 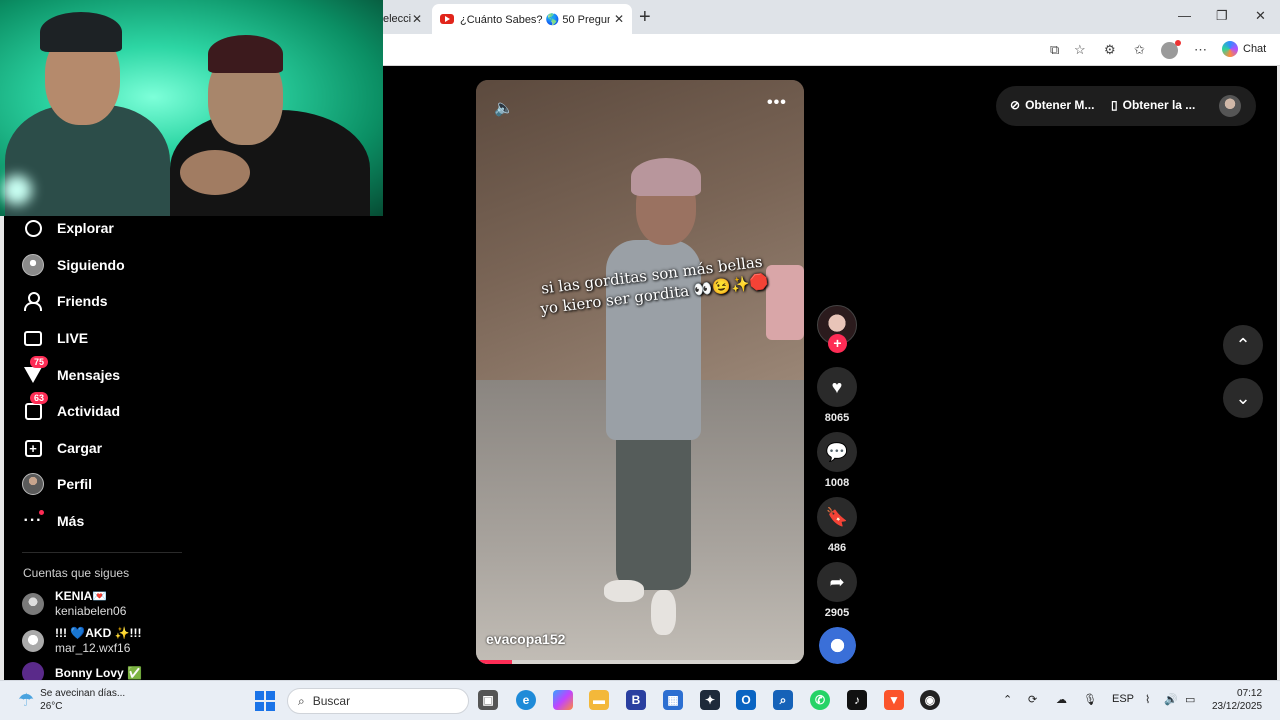 What do you see at coordinates (494, 662) in the screenshot?
I see `video-progress-fill` at bounding box center [494, 662].